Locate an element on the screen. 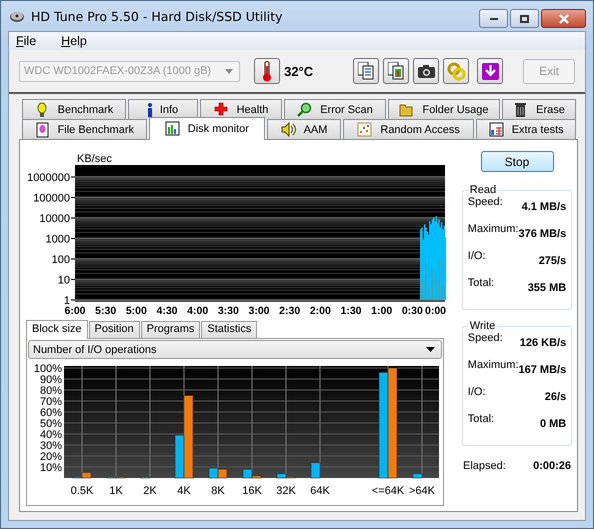 This screenshot has width=594, height=529. camera-icon is located at coordinates (426, 71).